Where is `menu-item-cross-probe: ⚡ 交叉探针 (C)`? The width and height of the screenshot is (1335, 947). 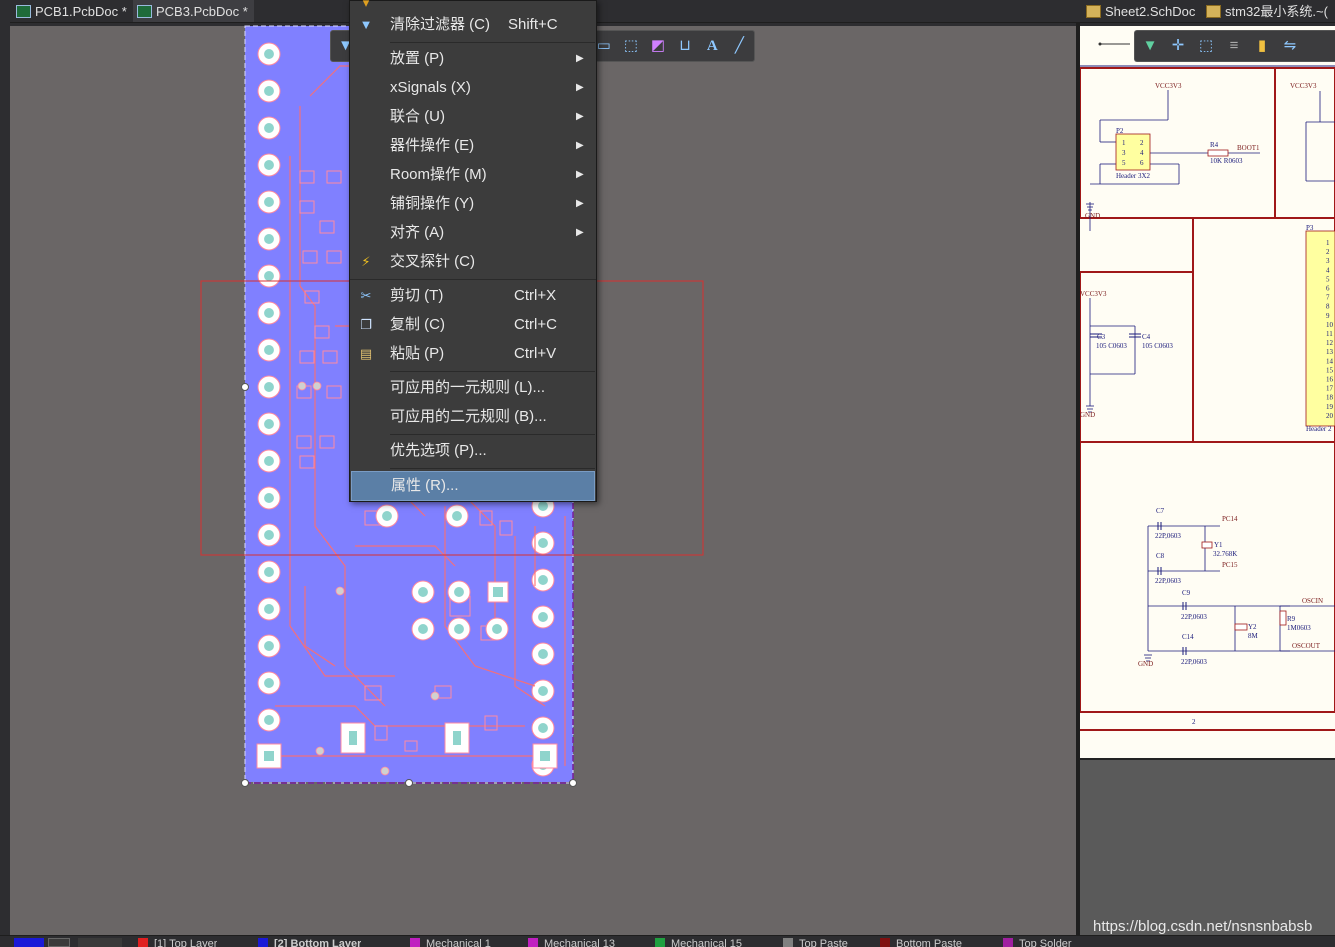
menu-item-cross-probe: ⚡ 交叉探针 (C) is located at coordinates (473, 262).